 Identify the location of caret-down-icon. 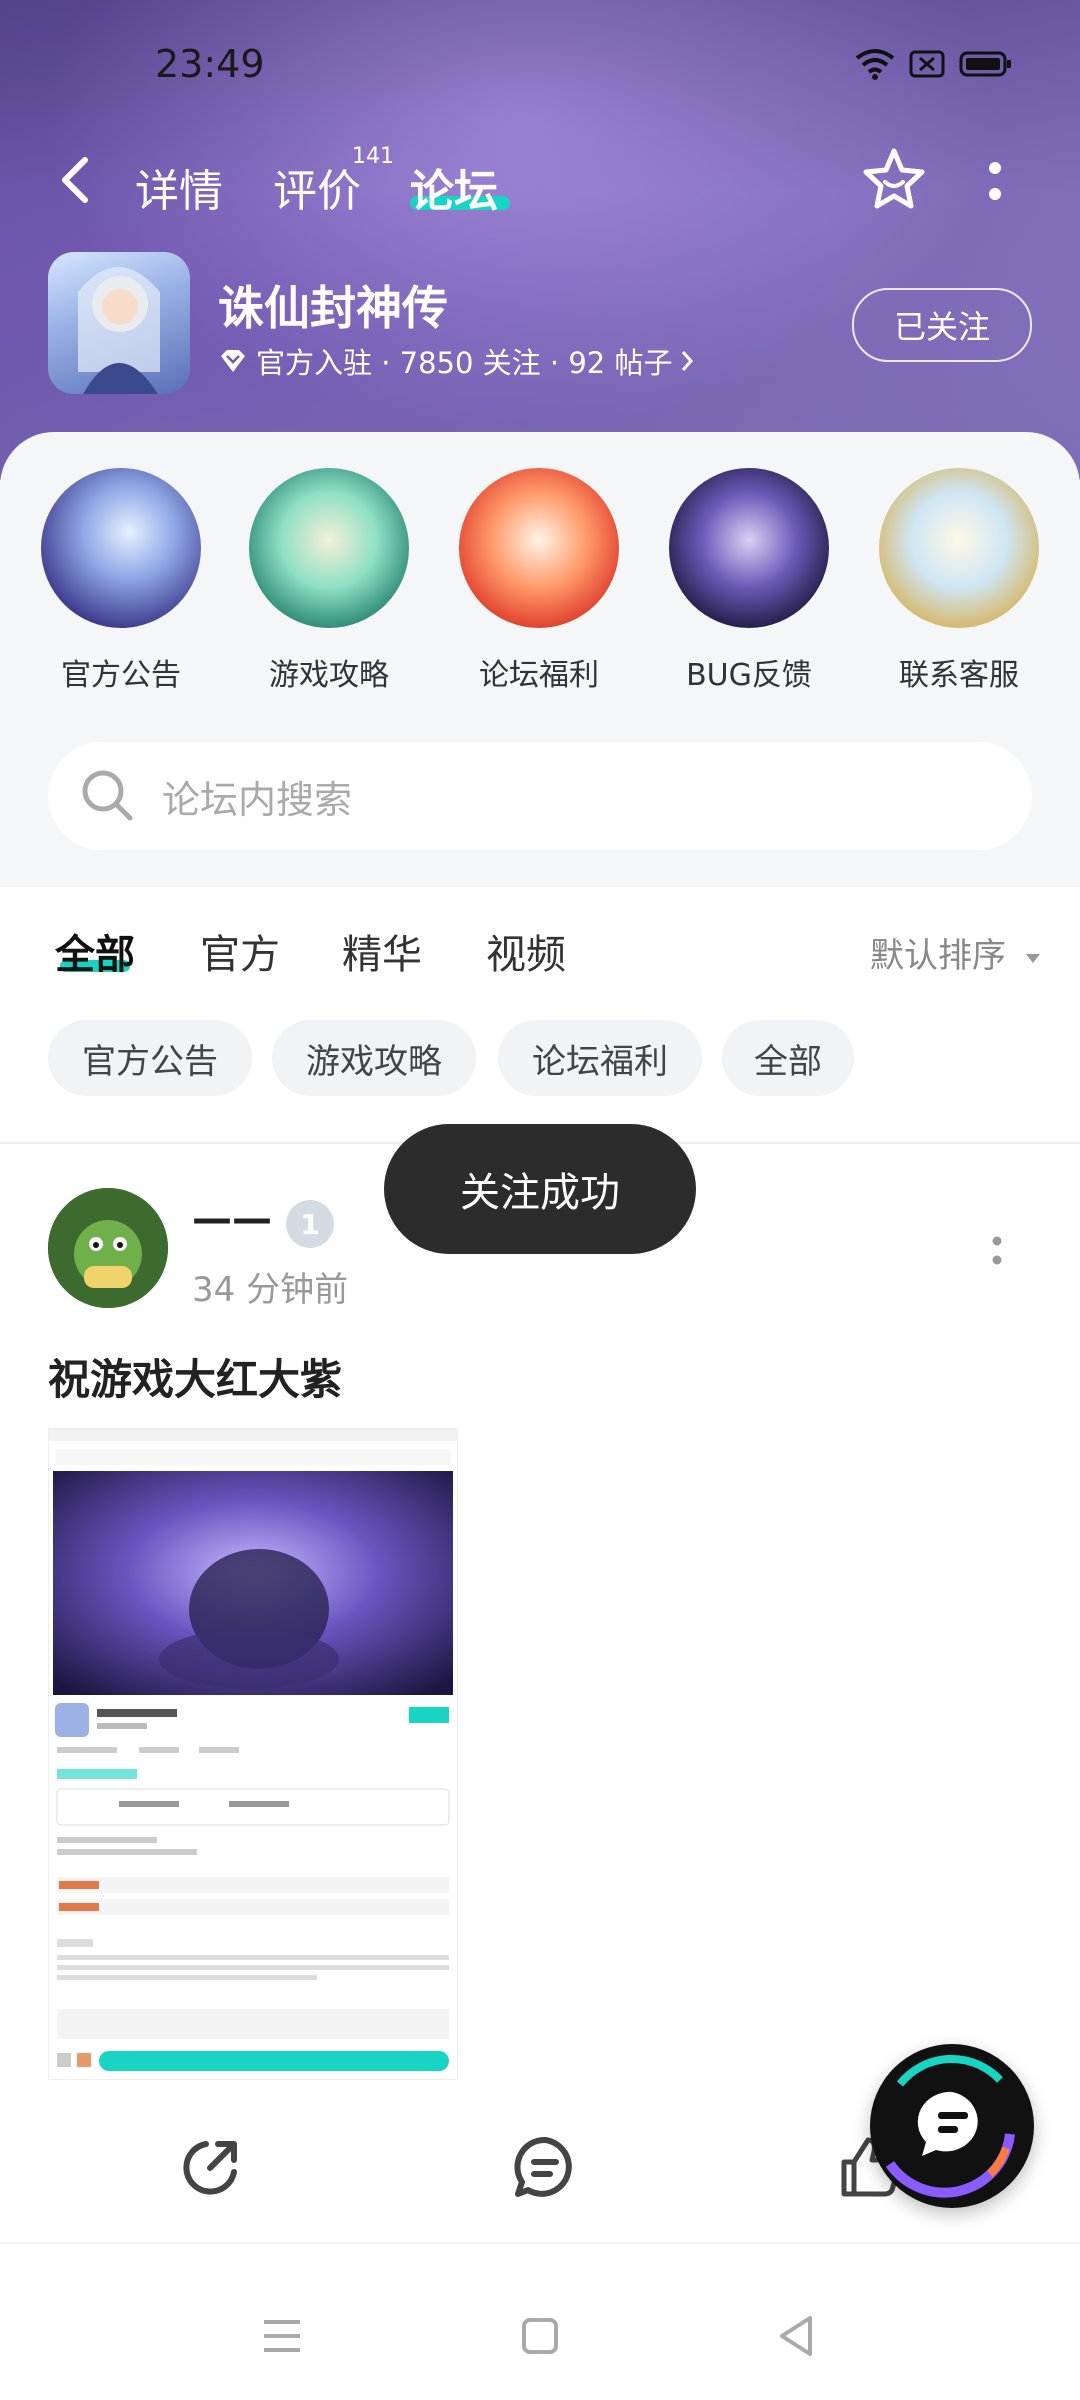
(1032, 958).